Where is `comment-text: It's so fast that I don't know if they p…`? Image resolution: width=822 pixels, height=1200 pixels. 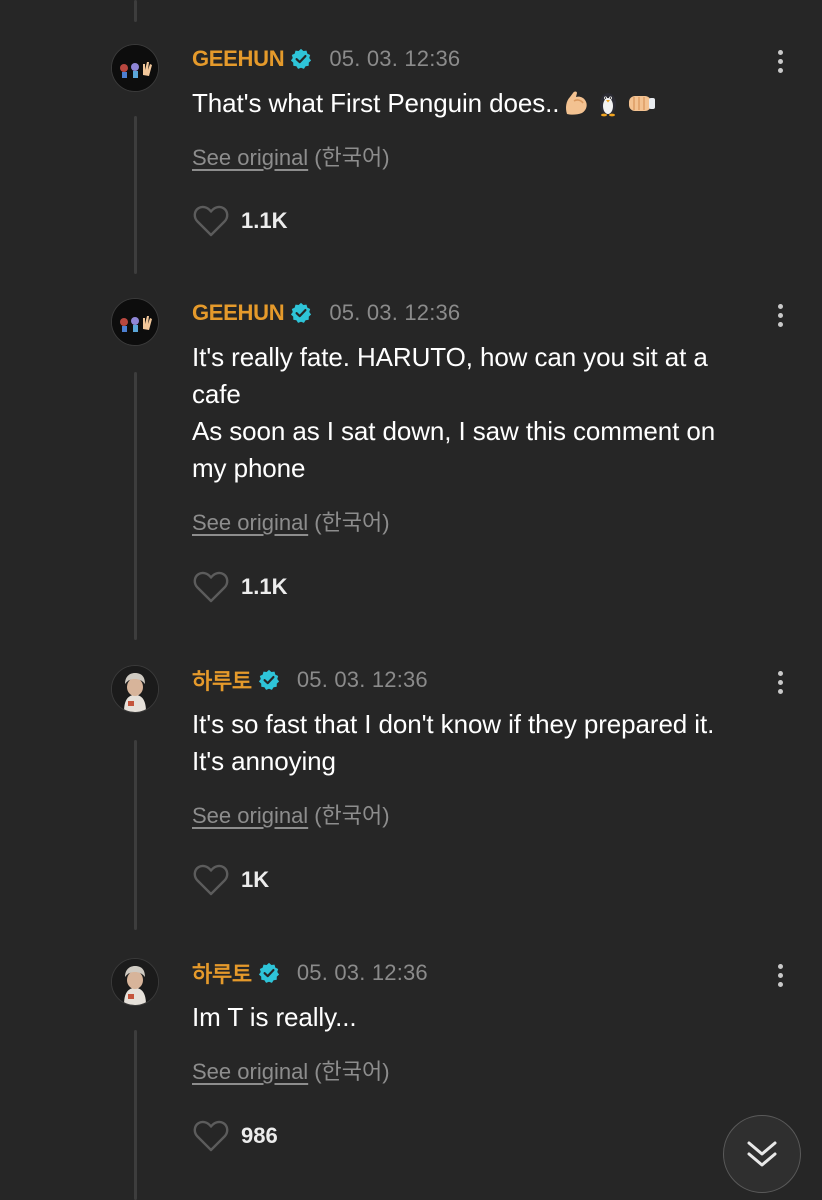 comment-text: It's so fast that I don't know if they p… is located at coordinates (487, 743).